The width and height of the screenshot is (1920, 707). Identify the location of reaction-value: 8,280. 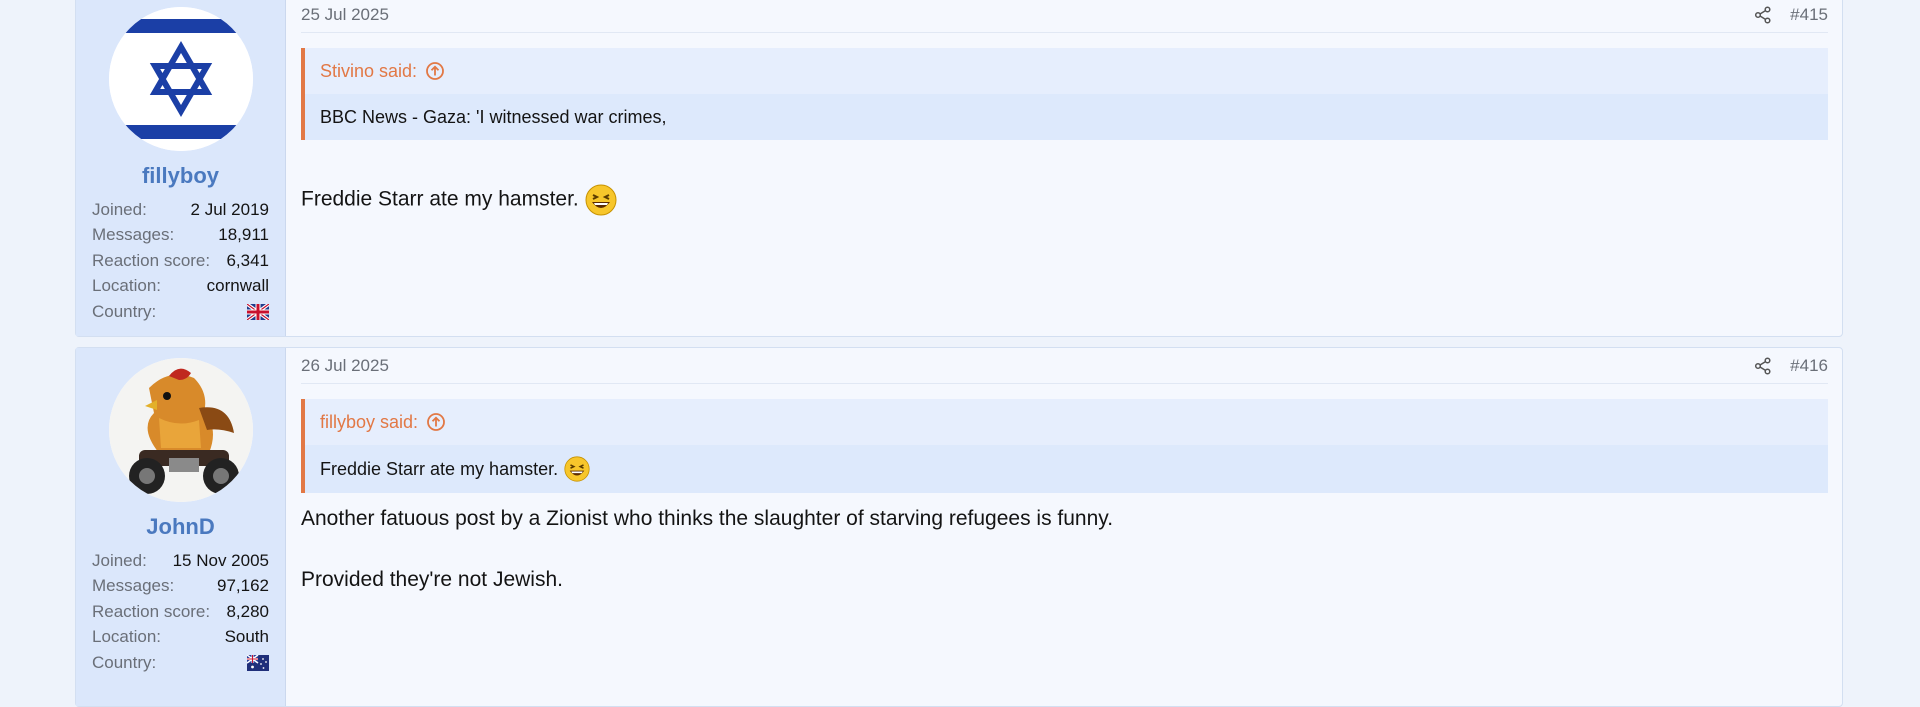
(247, 611).